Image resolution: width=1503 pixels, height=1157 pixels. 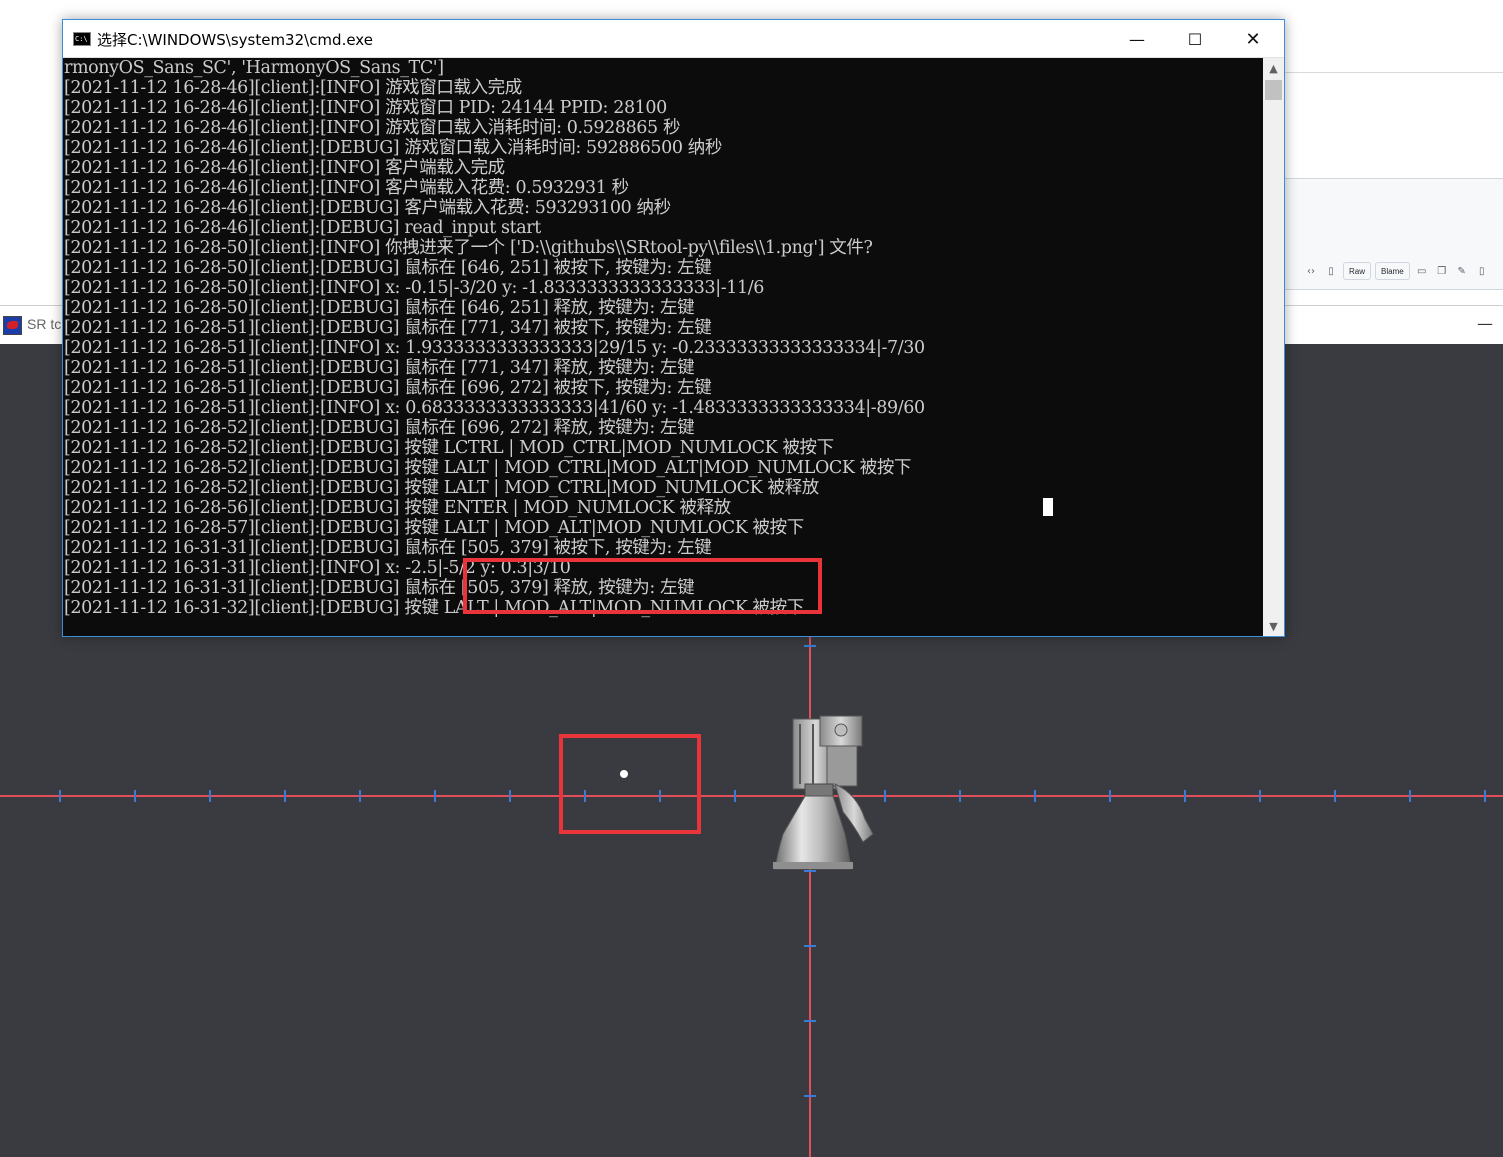 I want to click on canvas-highlight-box, so click(x=630, y=784).